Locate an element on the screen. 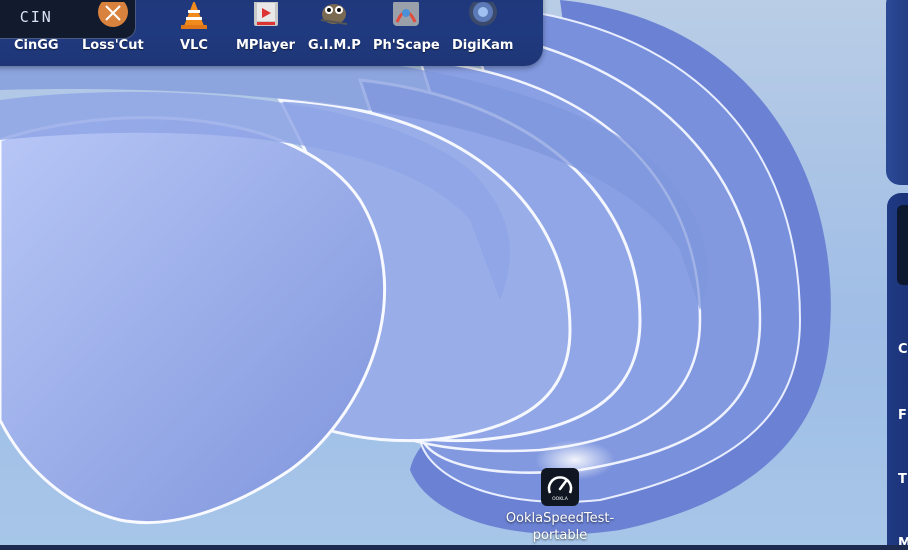 The width and height of the screenshot is (908, 550). dock-item-digikam: DigiKam is located at coordinates (482, 26).